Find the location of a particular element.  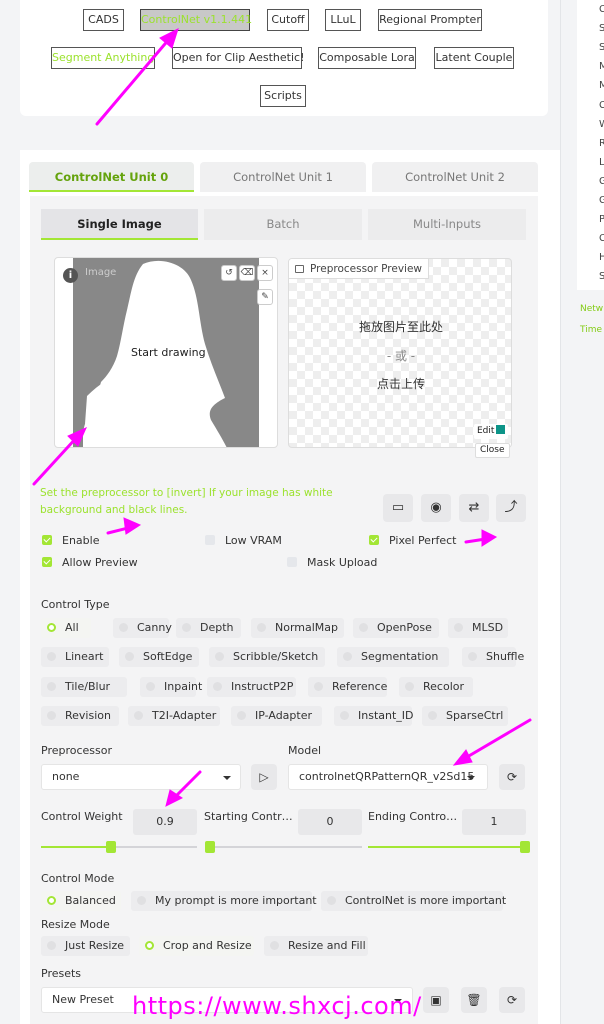

chevron-down-icon is located at coordinates (471, 778).